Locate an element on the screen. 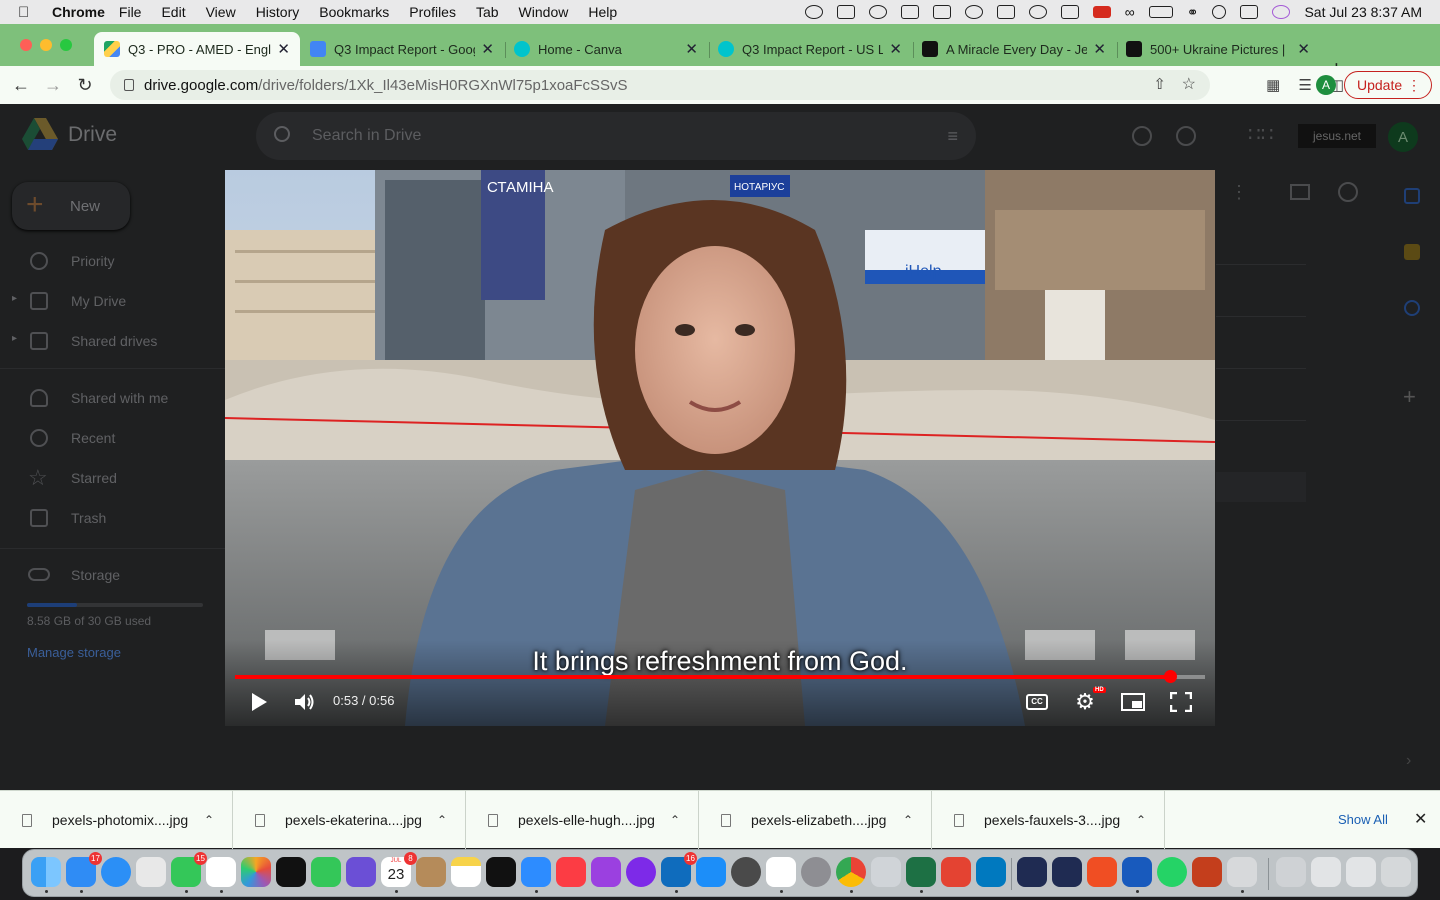  organization-badge: jesus.net is located at coordinates (1337, 136).